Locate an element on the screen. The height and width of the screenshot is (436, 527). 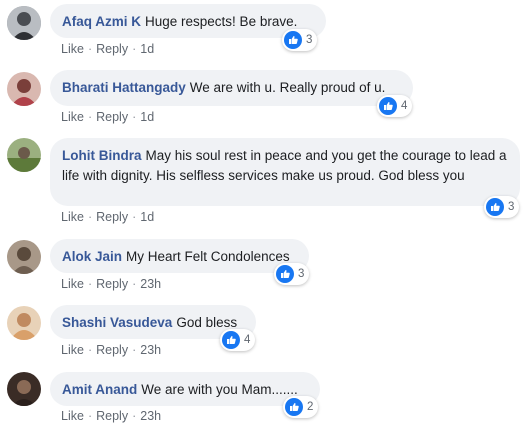
comment-bubble: Alok Jain My Heart Felt Condolences is located at coordinates (179, 256).